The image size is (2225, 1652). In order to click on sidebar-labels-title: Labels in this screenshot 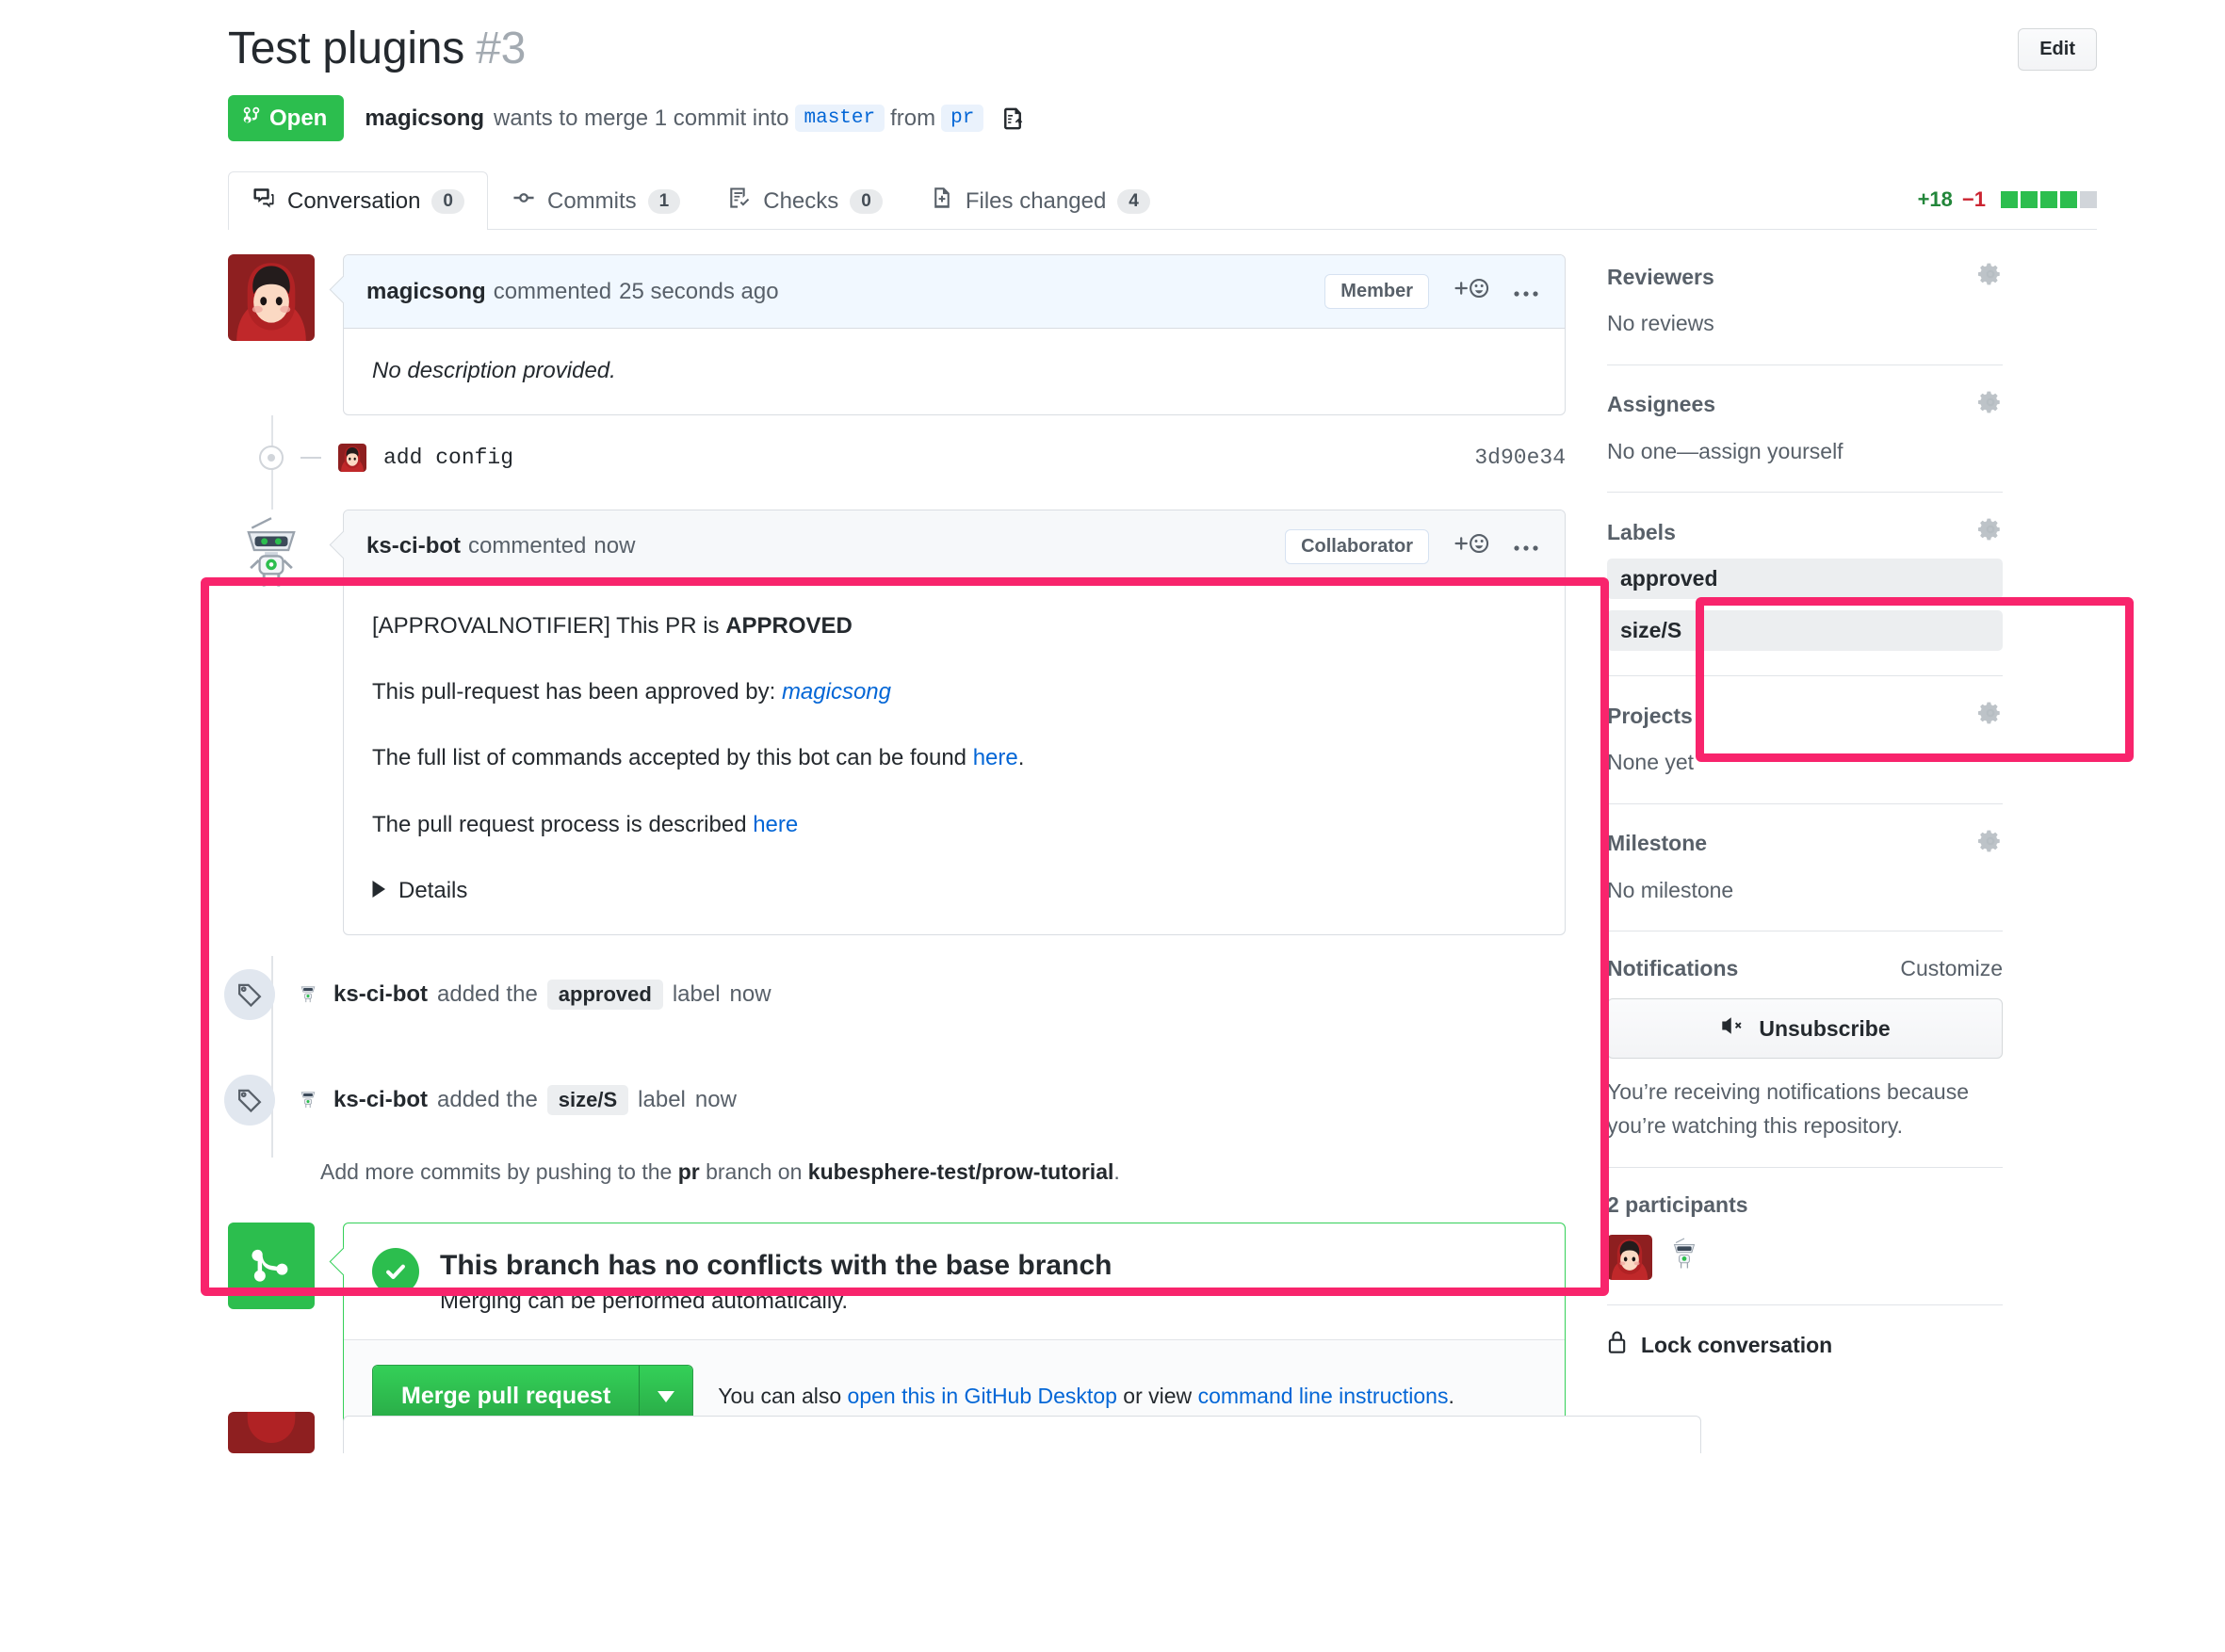, I will do `click(1641, 531)`.